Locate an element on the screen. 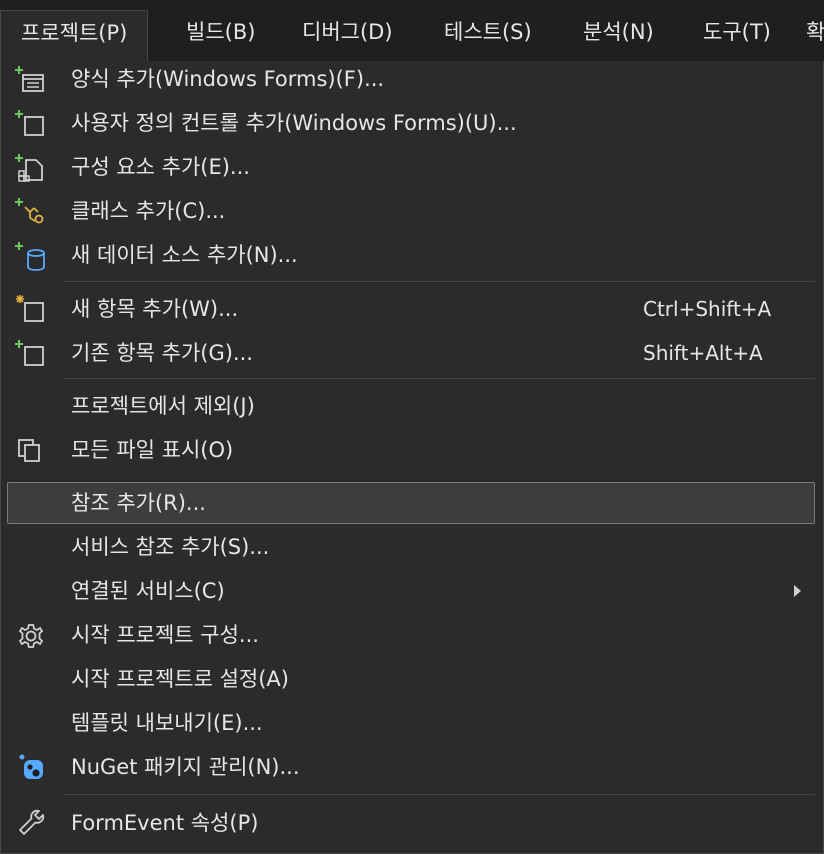 This screenshot has height=854, width=824. add-class-icon is located at coordinates (29, 211).